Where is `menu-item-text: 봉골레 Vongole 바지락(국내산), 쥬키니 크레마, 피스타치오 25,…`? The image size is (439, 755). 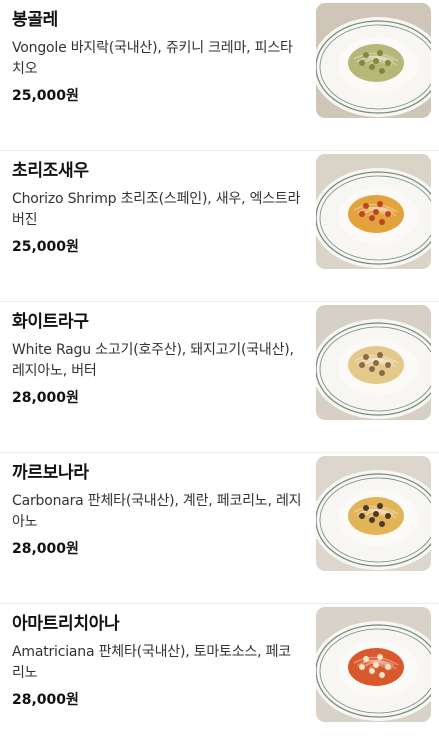 menu-item-text: 봉골레 Vongole 바지락(국내산), 쥬키니 크레마, 피스타치오 25,… is located at coordinates (157, 57).